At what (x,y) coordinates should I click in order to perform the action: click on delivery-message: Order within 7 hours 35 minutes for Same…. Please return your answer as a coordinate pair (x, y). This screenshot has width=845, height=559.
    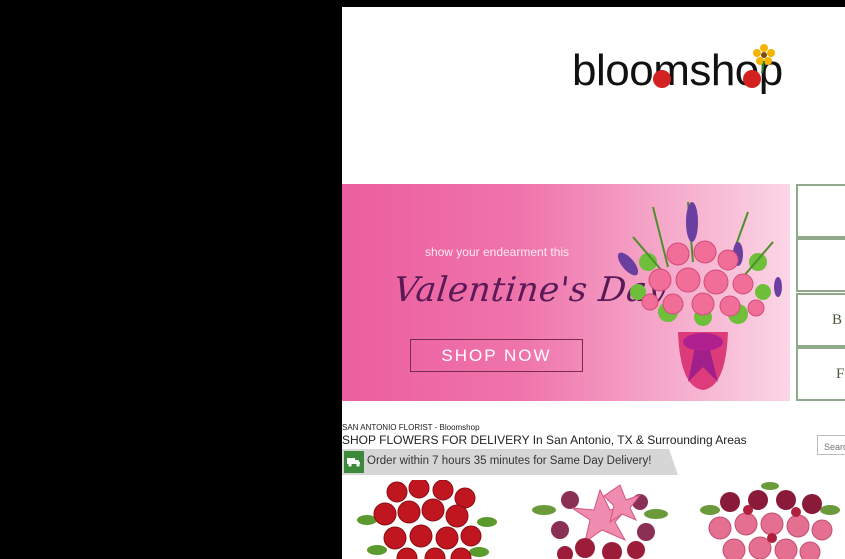
    Looking at the image, I should click on (509, 461).